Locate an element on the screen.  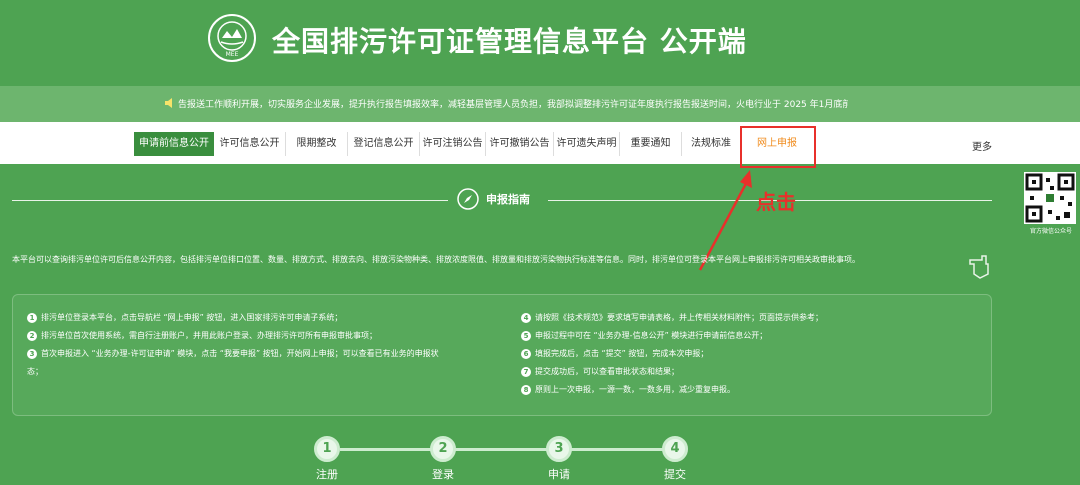
tab-cancellation-notice: 许可注销公告 is located at coordinates (453, 144).